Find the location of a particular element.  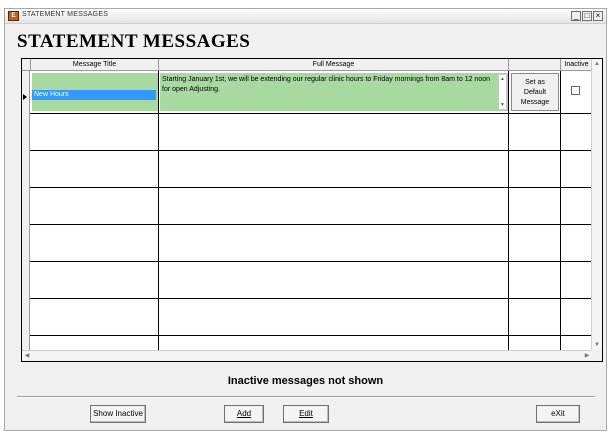

show-inactive-button: Show Inactive is located at coordinates (118, 414).